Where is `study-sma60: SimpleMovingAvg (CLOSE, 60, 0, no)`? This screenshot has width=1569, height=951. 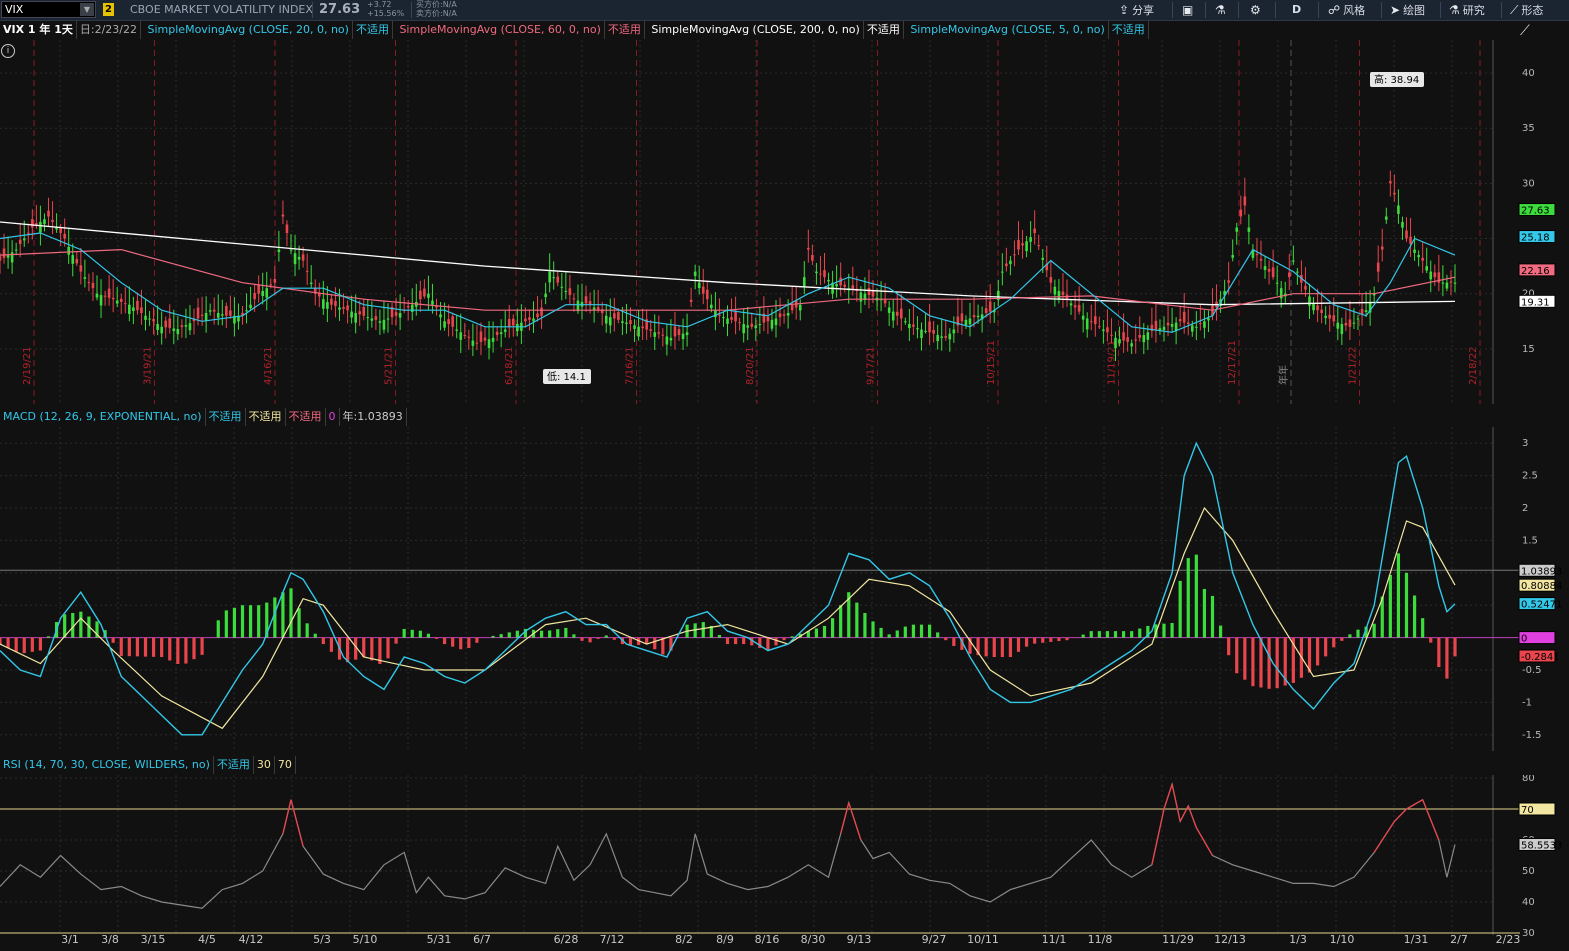 study-sma60: SimpleMovingAvg (CLOSE, 60, 0, no) is located at coordinates (500, 30).